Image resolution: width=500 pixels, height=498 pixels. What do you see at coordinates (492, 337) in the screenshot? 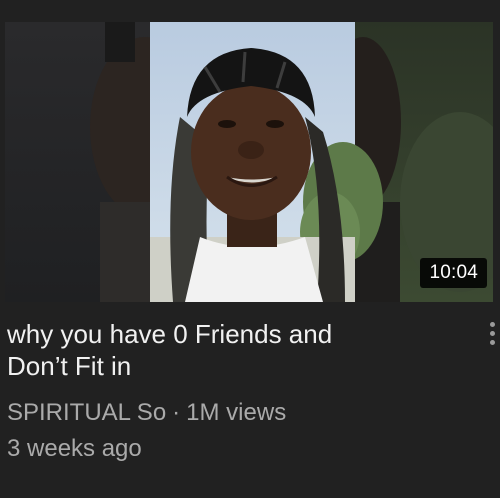
I see `more-vert-icon` at bounding box center [492, 337].